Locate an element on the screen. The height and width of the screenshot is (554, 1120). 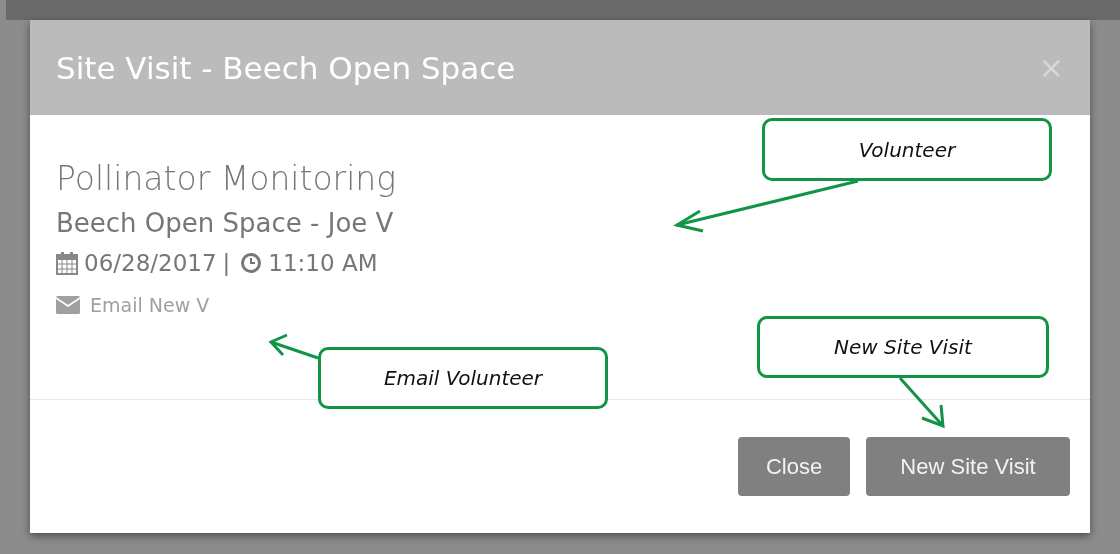
clock-icon is located at coordinates (251, 263).